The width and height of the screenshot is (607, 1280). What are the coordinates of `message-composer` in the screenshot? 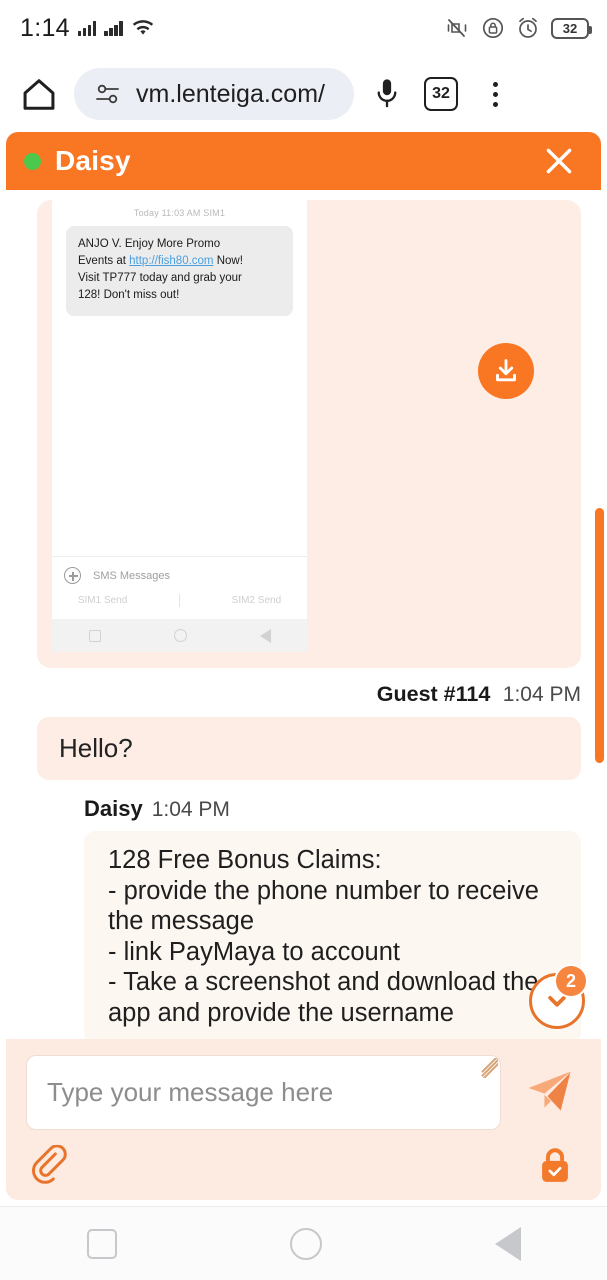 It's located at (303, 1119).